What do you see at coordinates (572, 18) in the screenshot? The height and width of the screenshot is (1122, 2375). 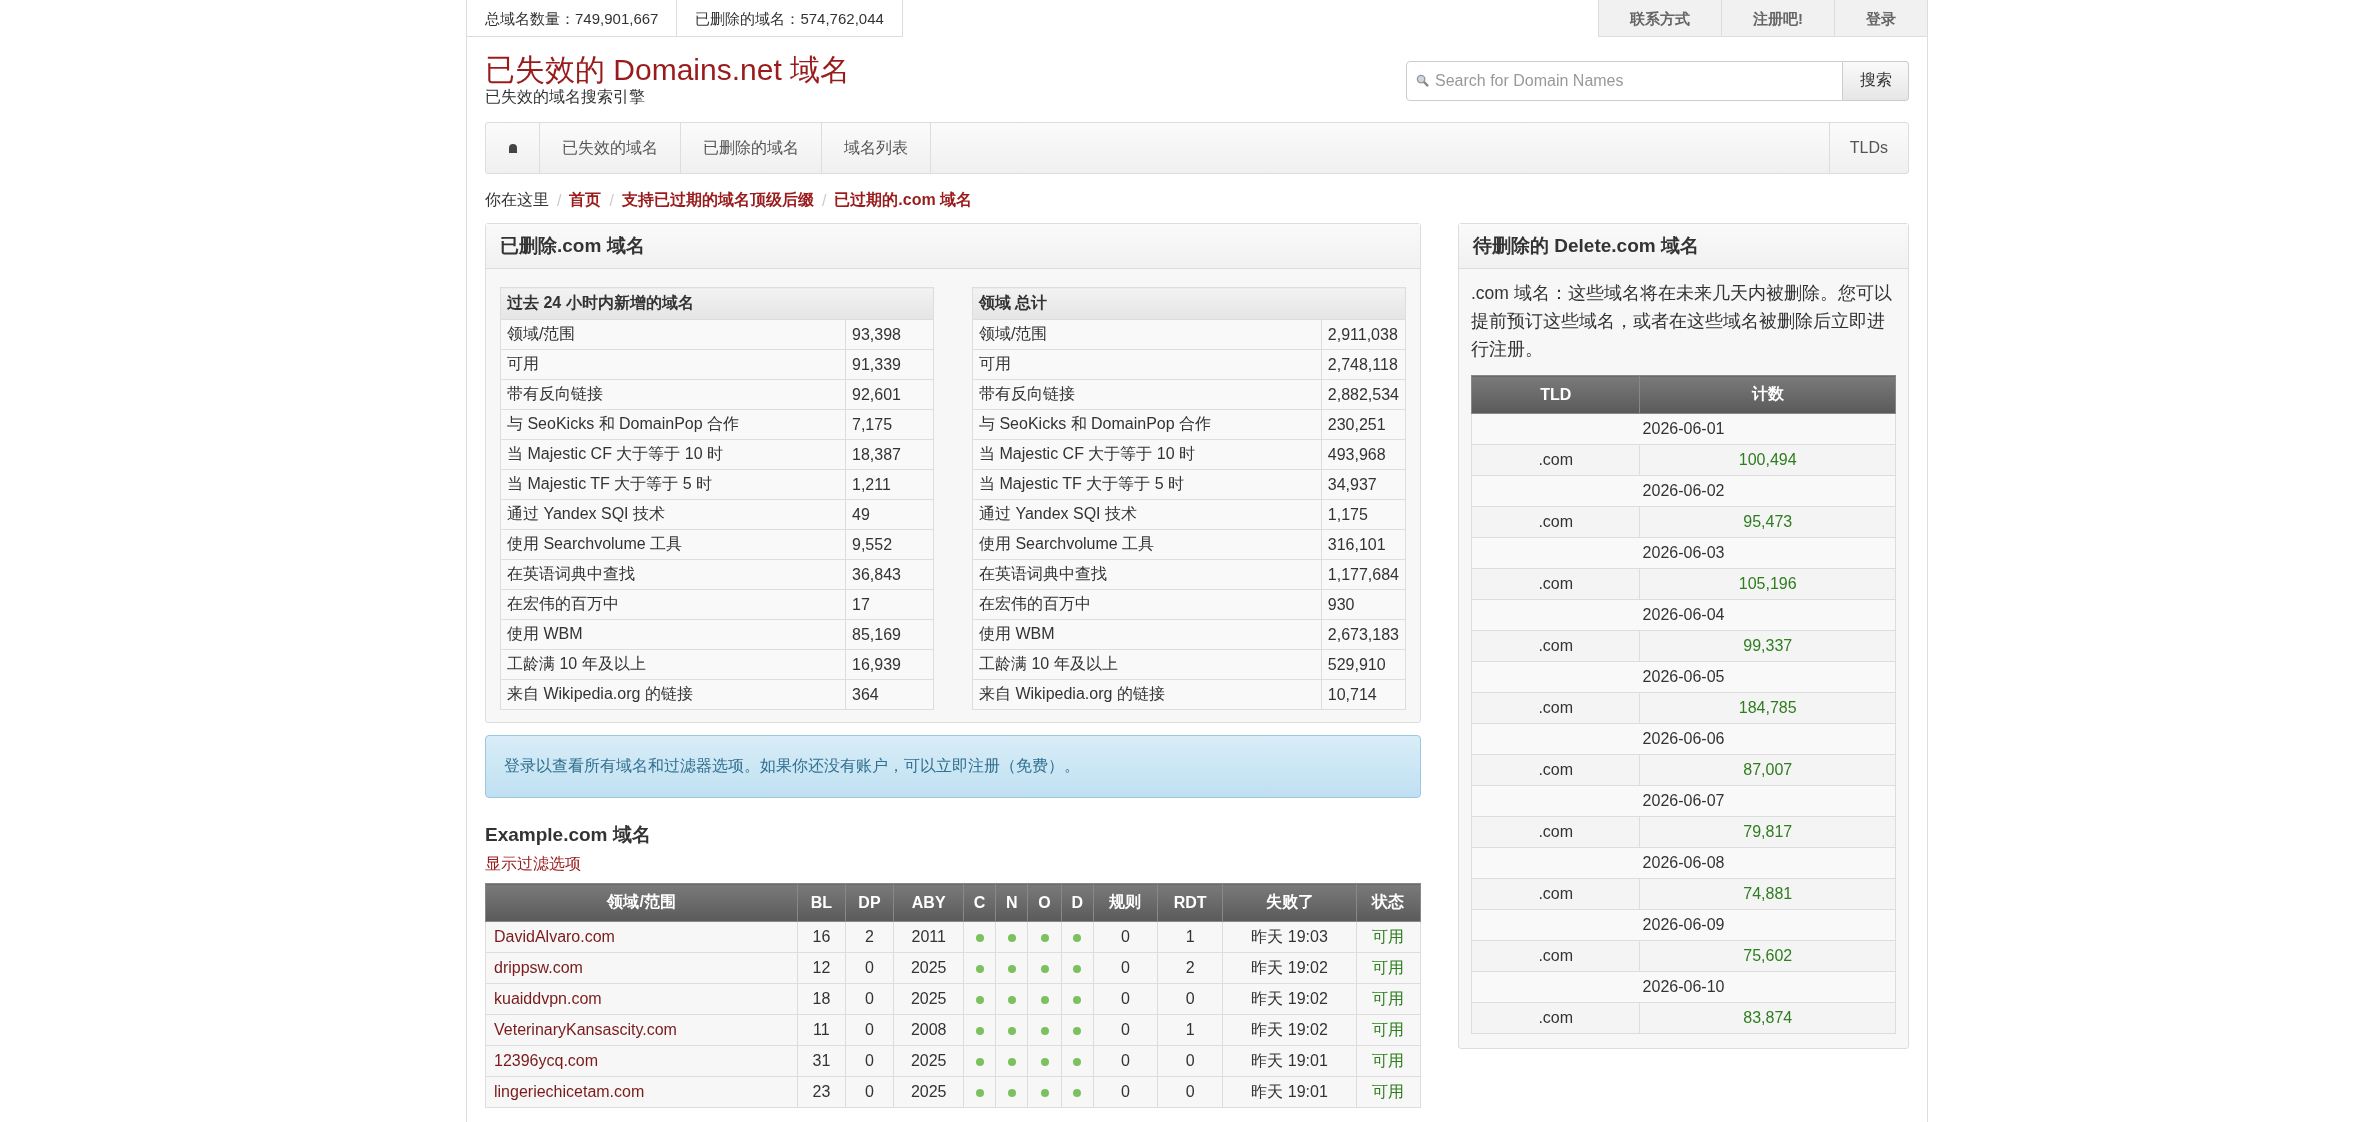 I see `stat-text: 总域名数量：749,901,667` at bounding box center [572, 18].